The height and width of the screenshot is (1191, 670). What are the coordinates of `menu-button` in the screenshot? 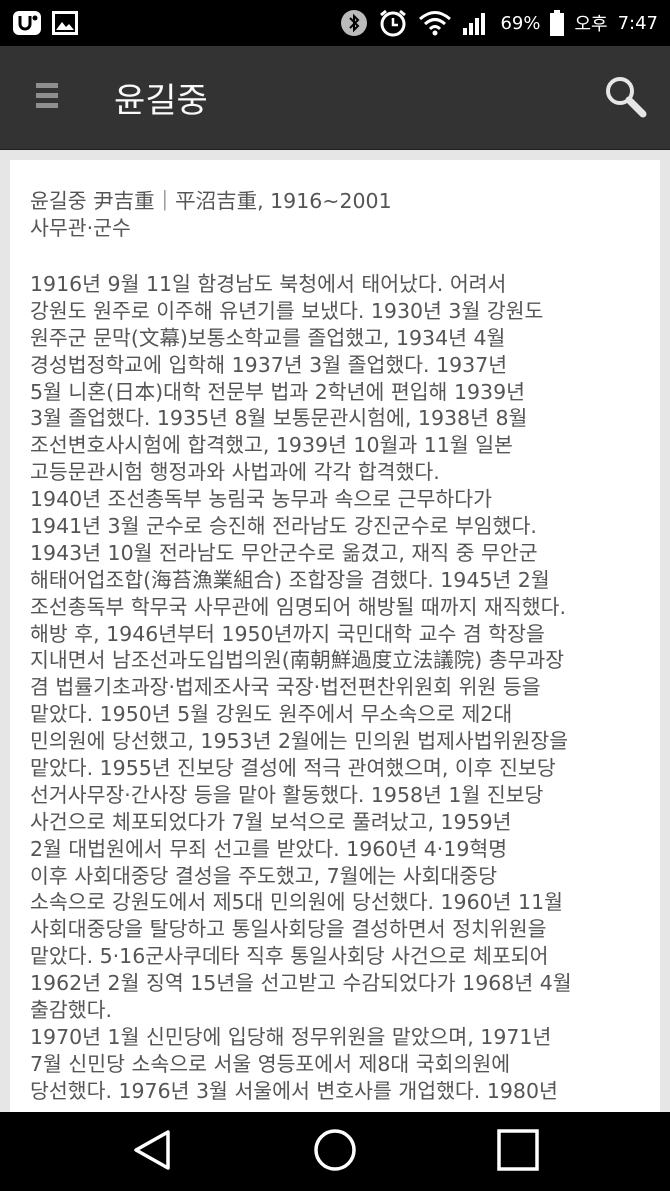 It's located at (47, 98).